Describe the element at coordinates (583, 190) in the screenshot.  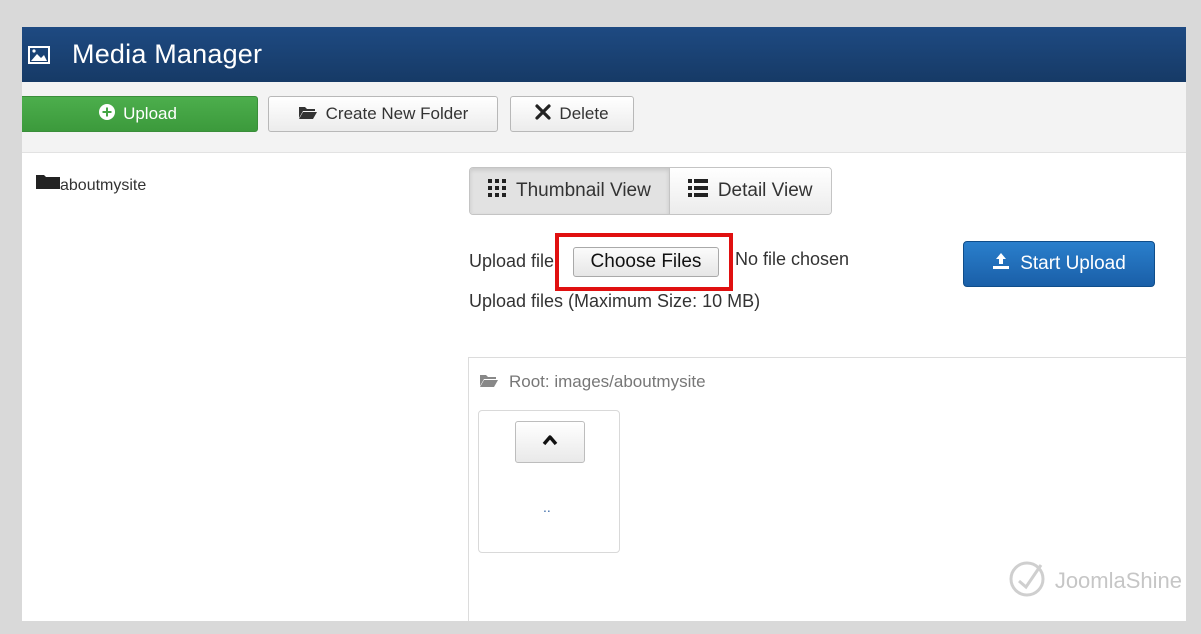
I see `thumbnail-view-label: Thumbnail View` at that location.